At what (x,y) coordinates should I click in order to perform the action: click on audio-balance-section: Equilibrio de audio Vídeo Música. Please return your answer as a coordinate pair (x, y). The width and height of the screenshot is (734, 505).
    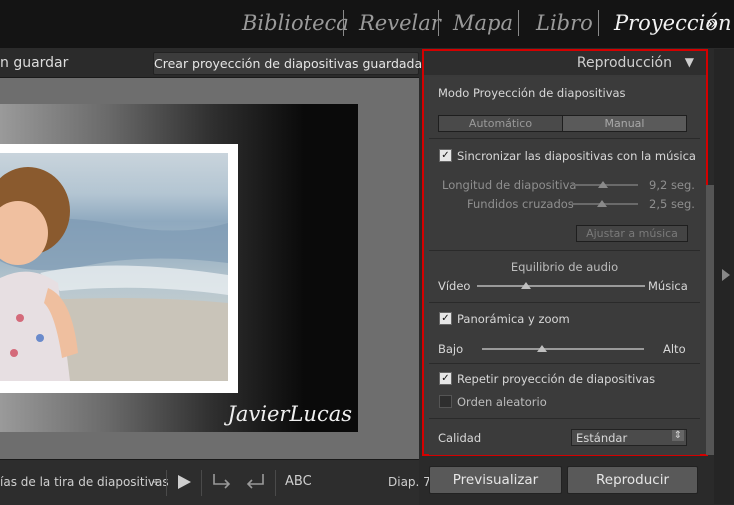
    Looking at the image, I should click on (564, 277).